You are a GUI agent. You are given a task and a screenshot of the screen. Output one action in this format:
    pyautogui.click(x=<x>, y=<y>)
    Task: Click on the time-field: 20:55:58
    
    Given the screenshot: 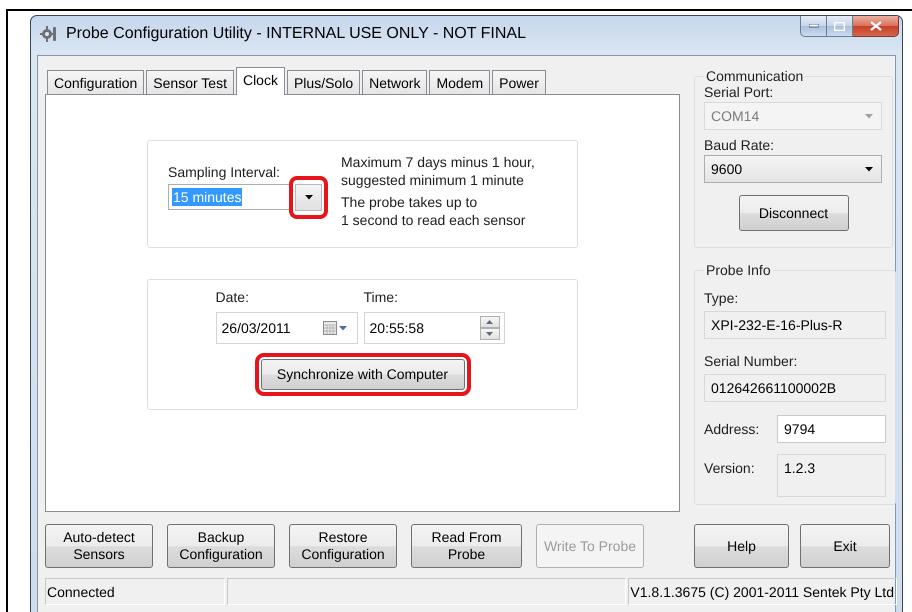 What is the action you would take?
    pyautogui.click(x=434, y=328)
    